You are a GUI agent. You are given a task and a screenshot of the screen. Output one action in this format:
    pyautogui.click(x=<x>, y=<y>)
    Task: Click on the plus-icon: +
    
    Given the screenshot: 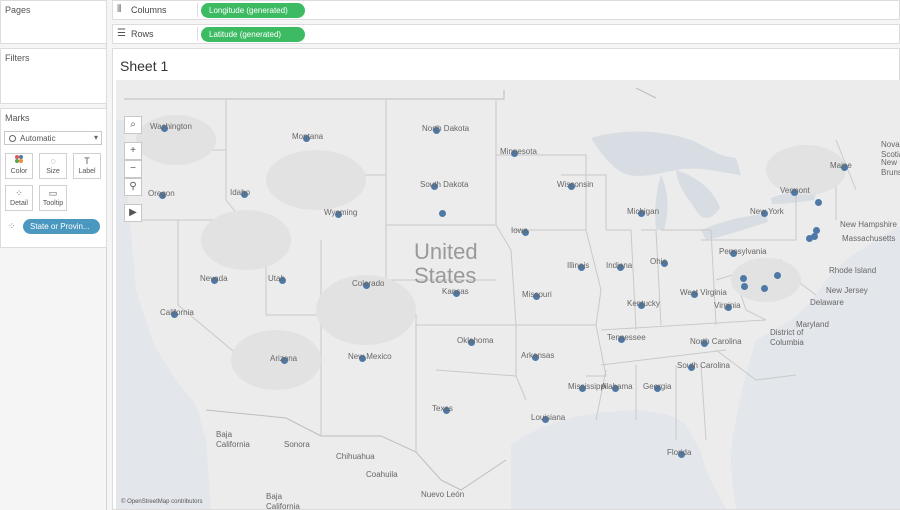 What is the action you would take?
    pyautogui.click(x=133, y=150)
    